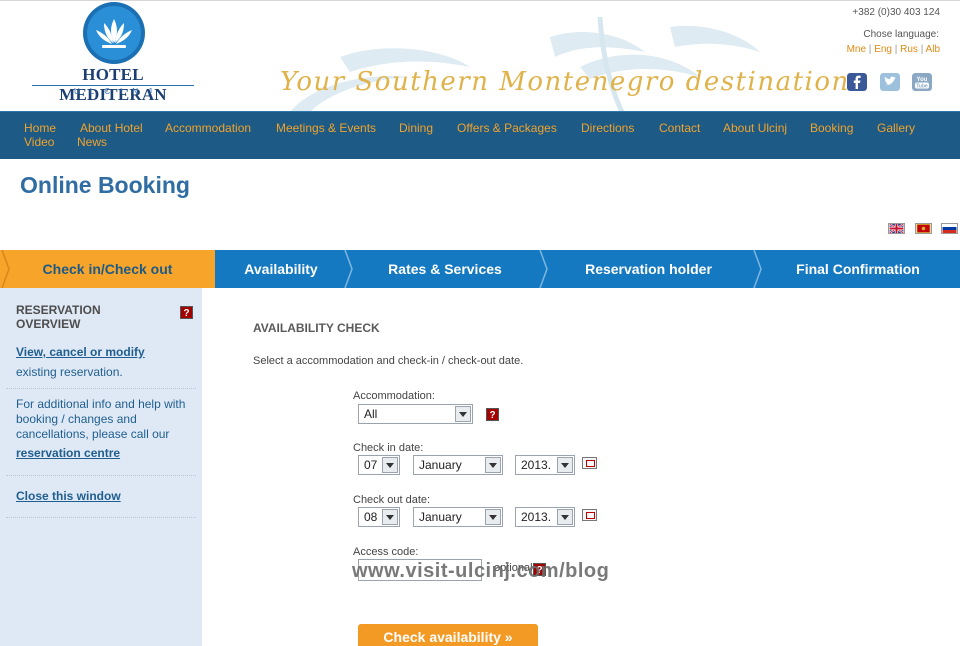 The height and width of the screenshot is (646, 960). I want to click on checkin-year-select: 2013., so click(545, 465).